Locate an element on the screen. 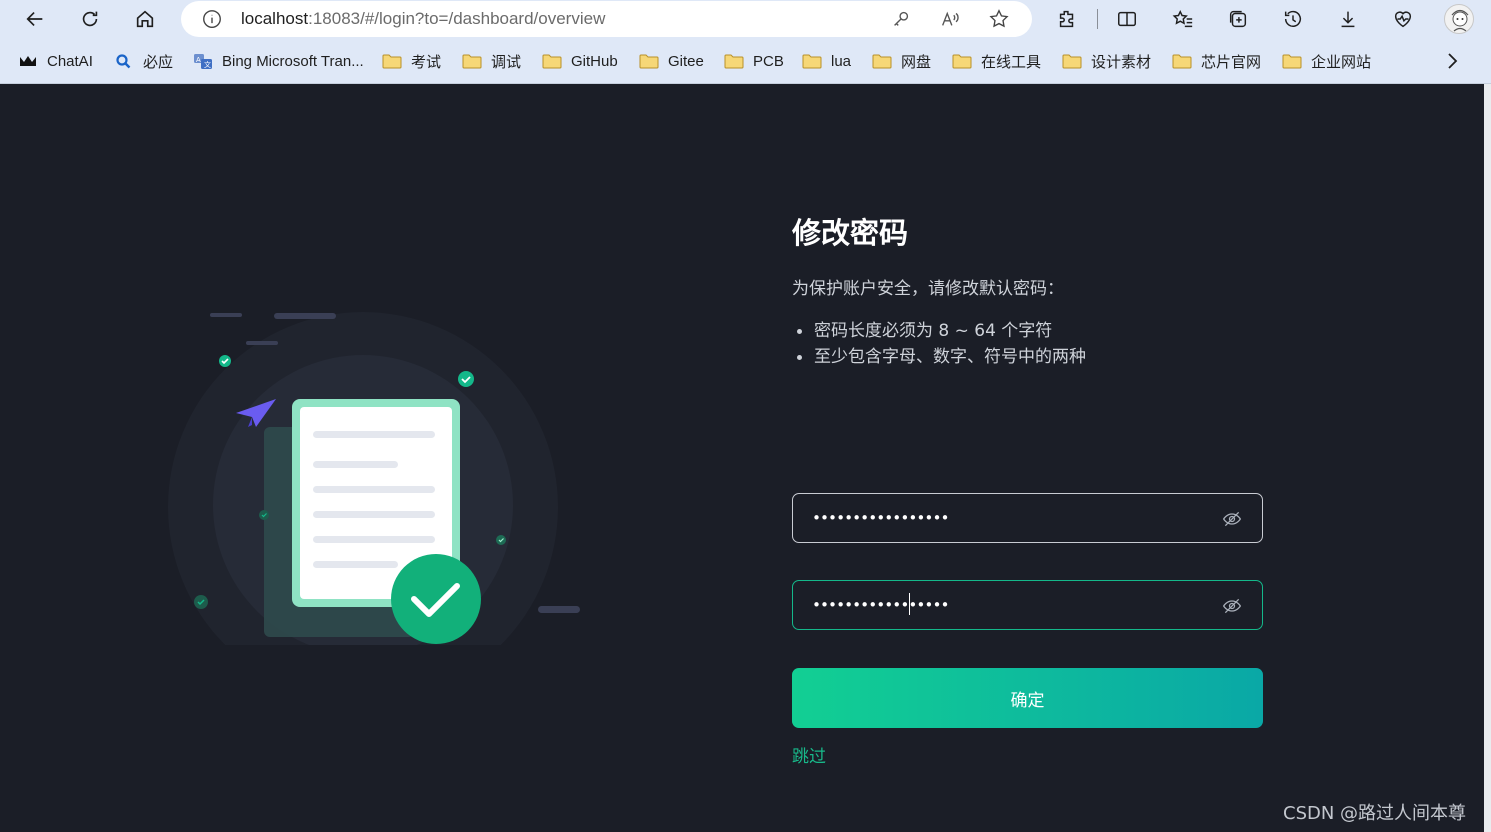 This screenshot has width=1491, height=832. bookmark-folder-wangpan: 网盘 is located at coordinates (901, 61).